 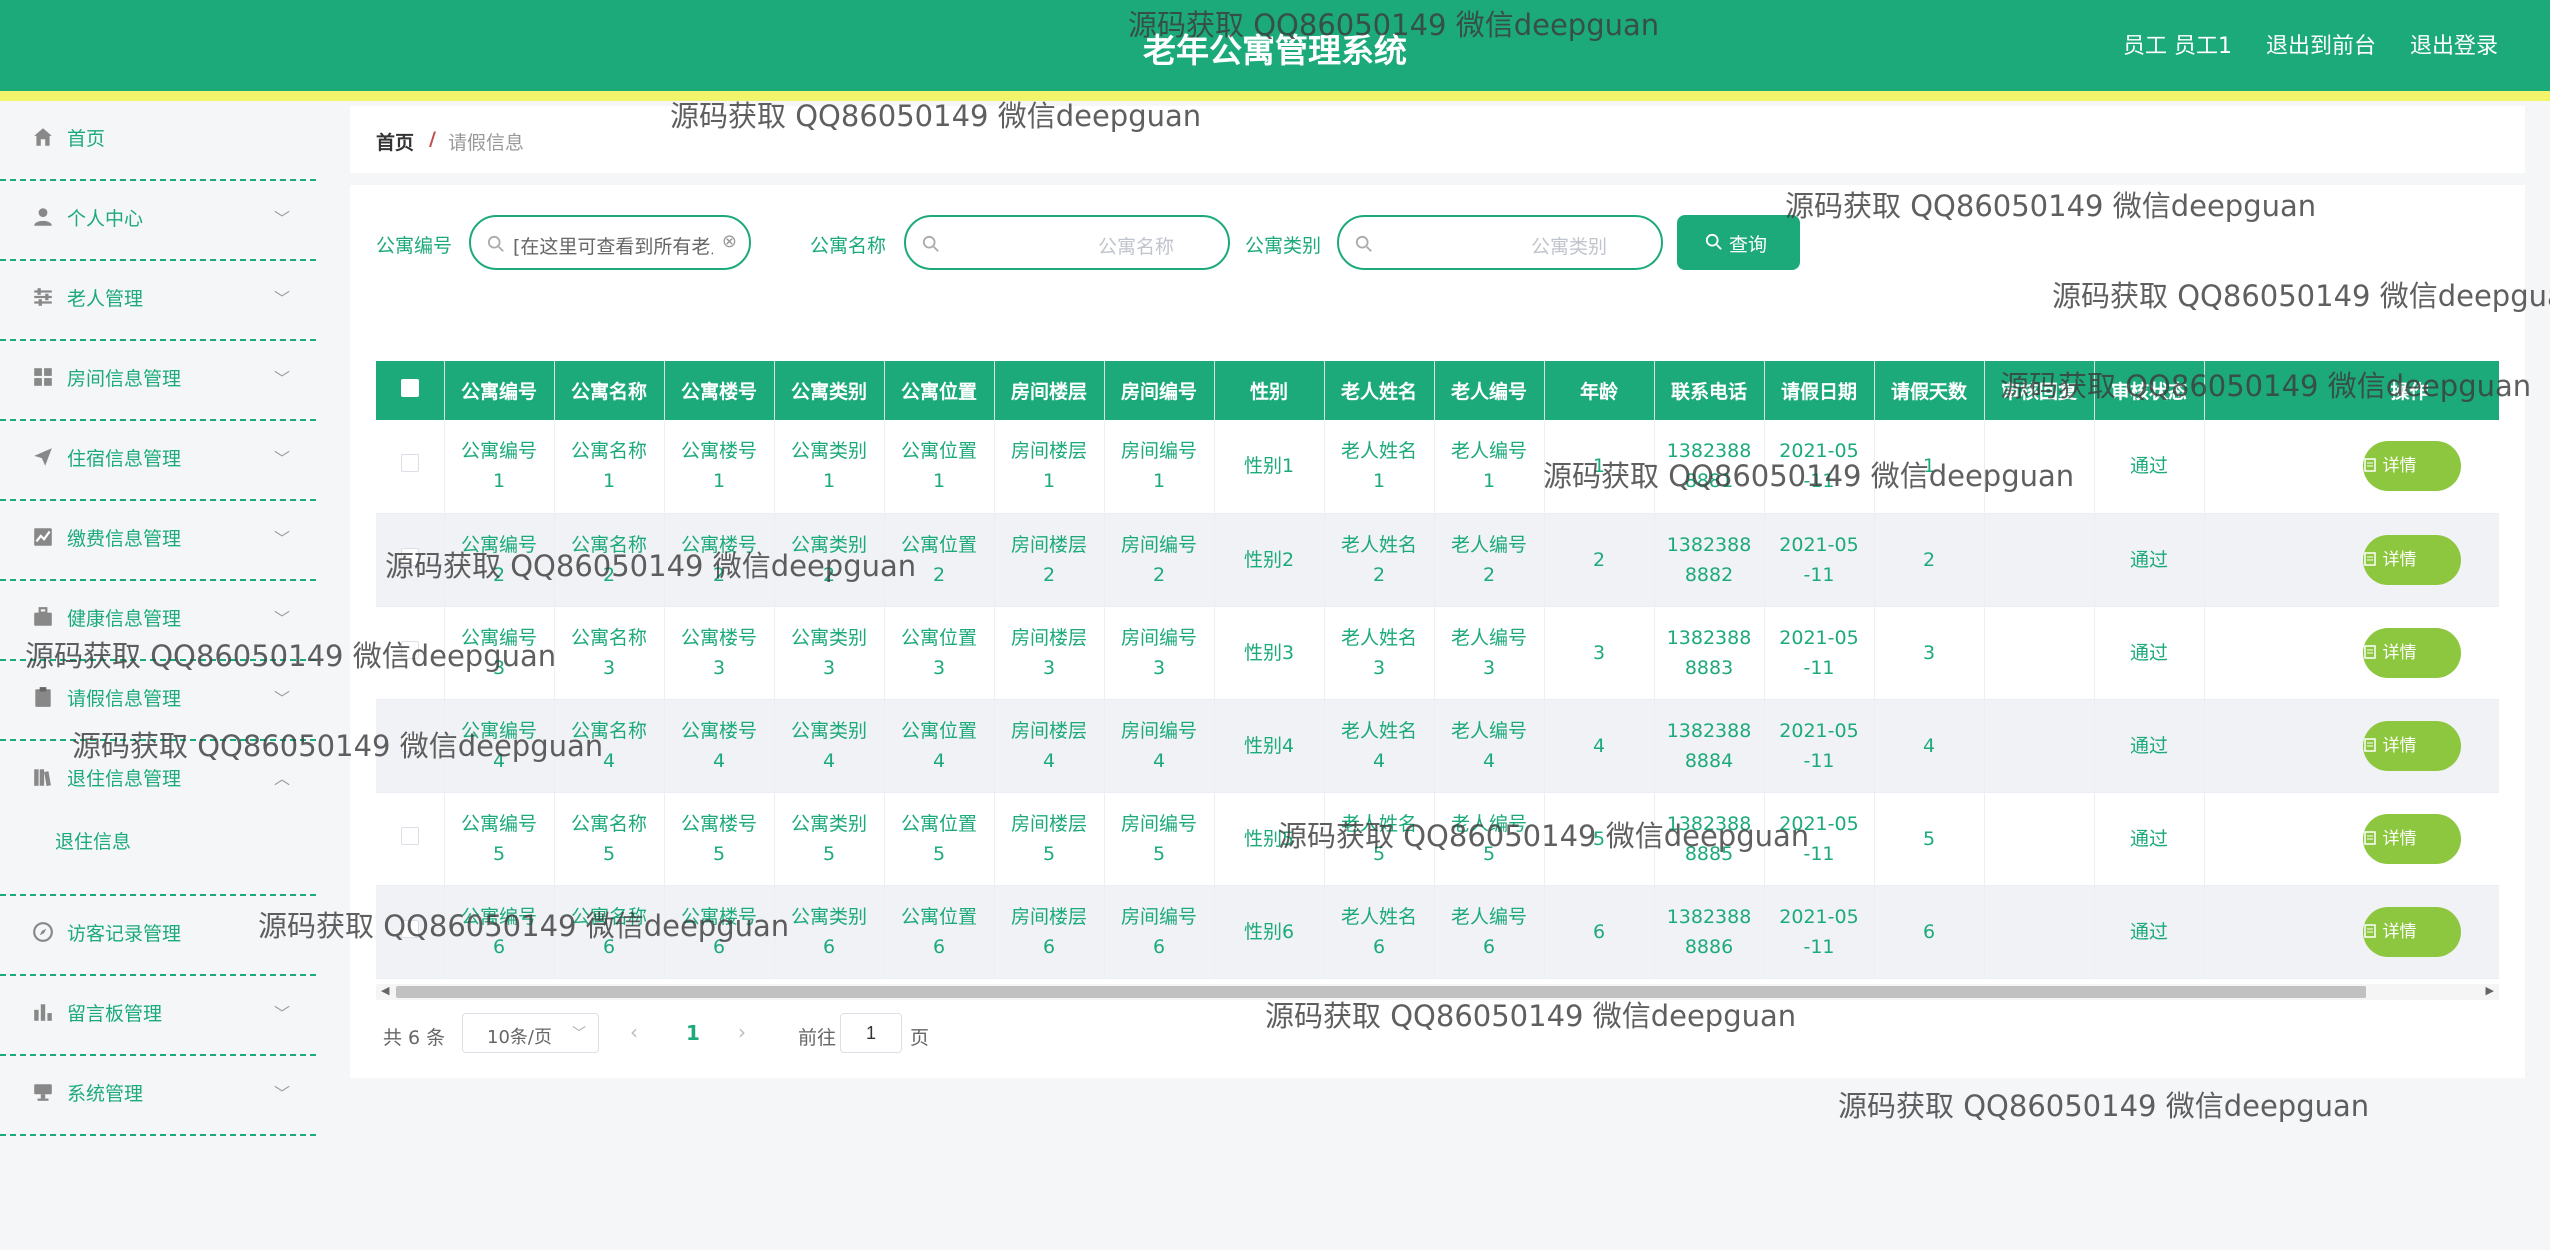 What do you see at coordinates (939, 746) in the screenshot?
I see `table-cell: 公寓位置 4` at bounding box center [939, 746].